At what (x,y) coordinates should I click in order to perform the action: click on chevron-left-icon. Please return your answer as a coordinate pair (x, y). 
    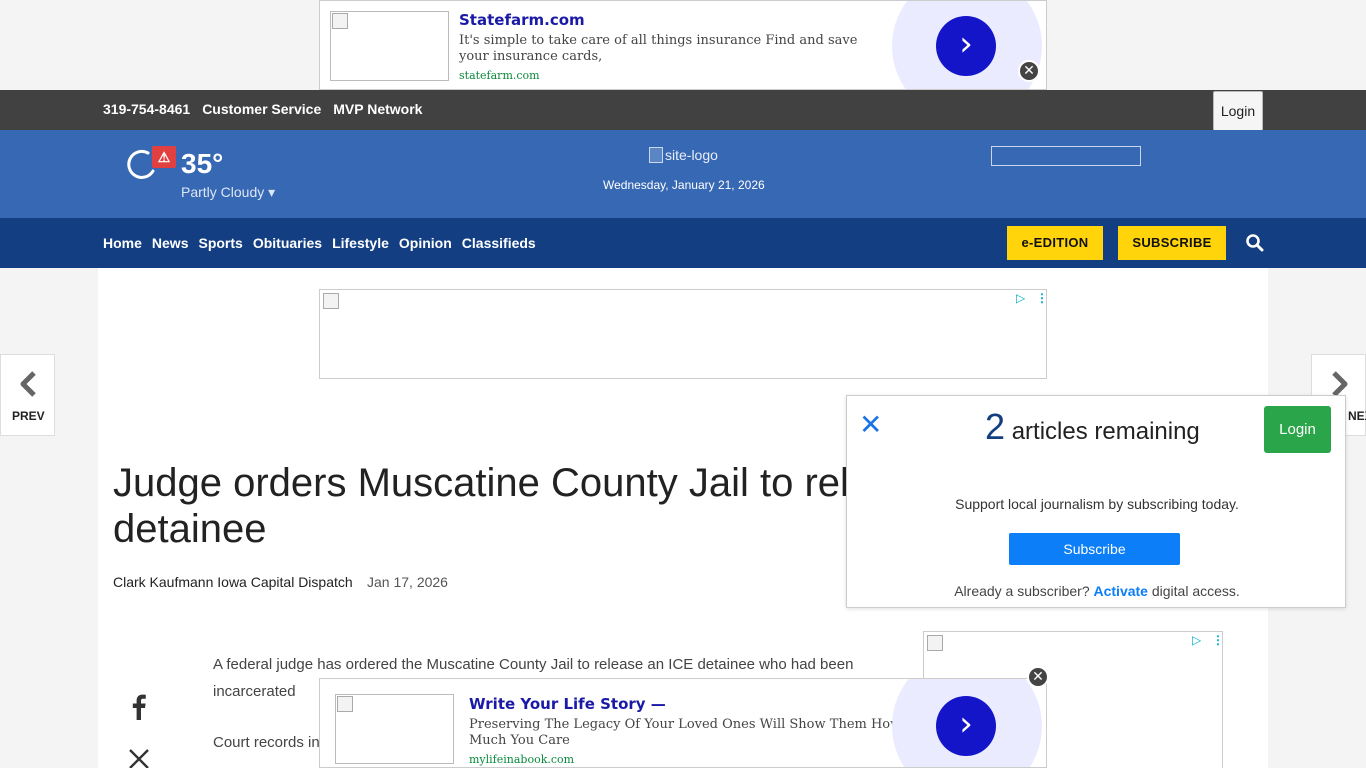
    Looking at the image, I should click on (28, 384).